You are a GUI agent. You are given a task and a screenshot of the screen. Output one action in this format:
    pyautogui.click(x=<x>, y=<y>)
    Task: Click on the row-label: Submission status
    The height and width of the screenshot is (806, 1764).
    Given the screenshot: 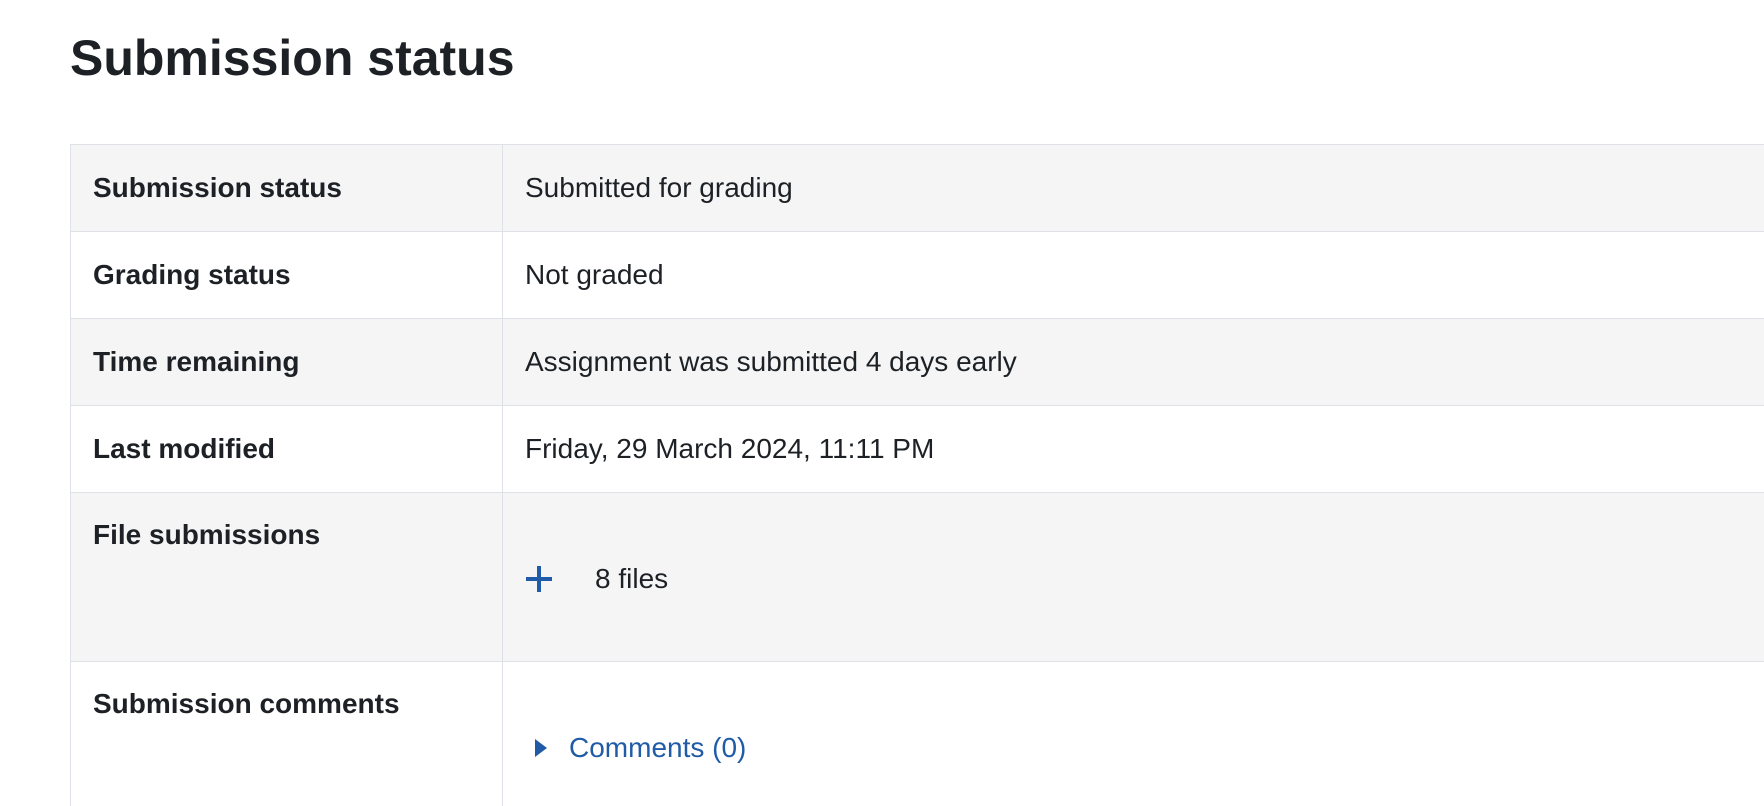 What is the action you would take?
    pyautogui.click(x=286, y=188)
    